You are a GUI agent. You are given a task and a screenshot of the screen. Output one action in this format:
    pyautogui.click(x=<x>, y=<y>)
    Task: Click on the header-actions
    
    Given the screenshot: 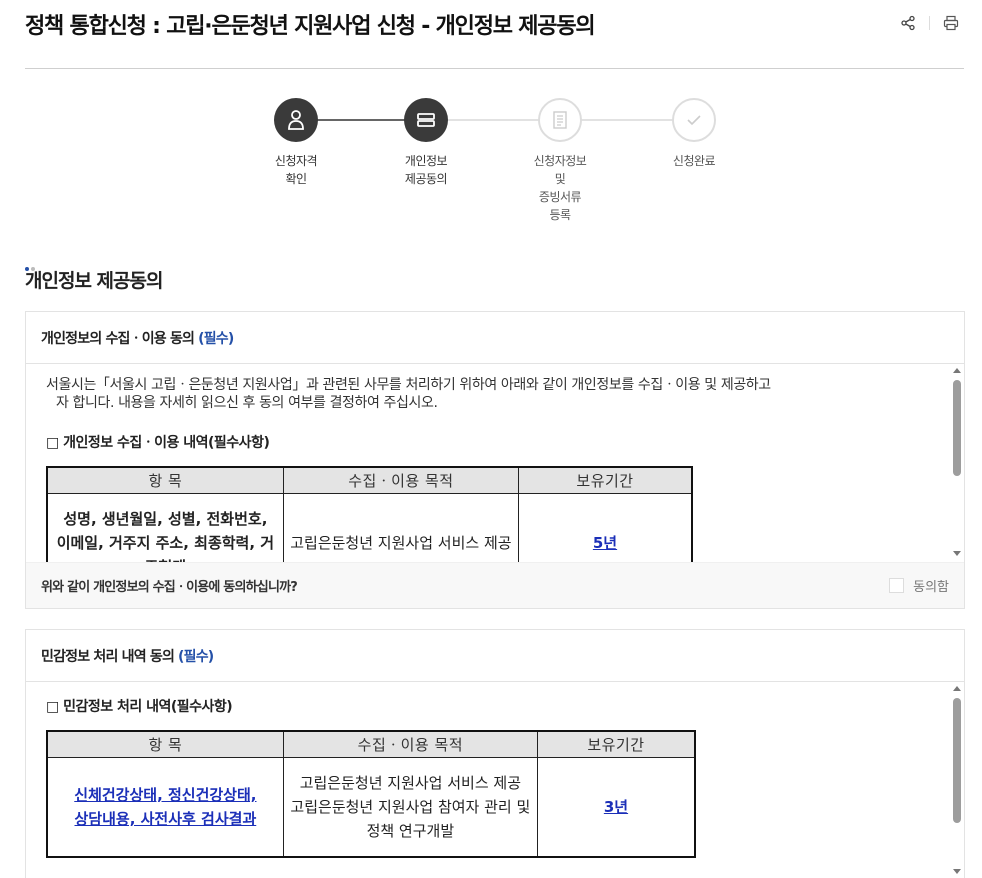 What is the action you would take?
    pyautogui.click(x=929, y=23)
    